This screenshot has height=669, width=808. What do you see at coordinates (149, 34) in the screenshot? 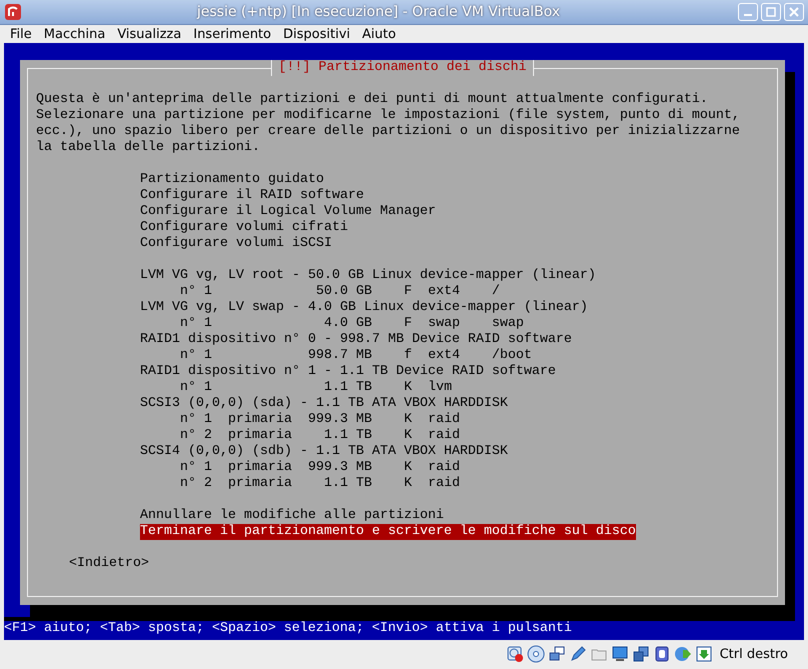
I see `menu-item: Visualizza` at bounding box center [149, 34].